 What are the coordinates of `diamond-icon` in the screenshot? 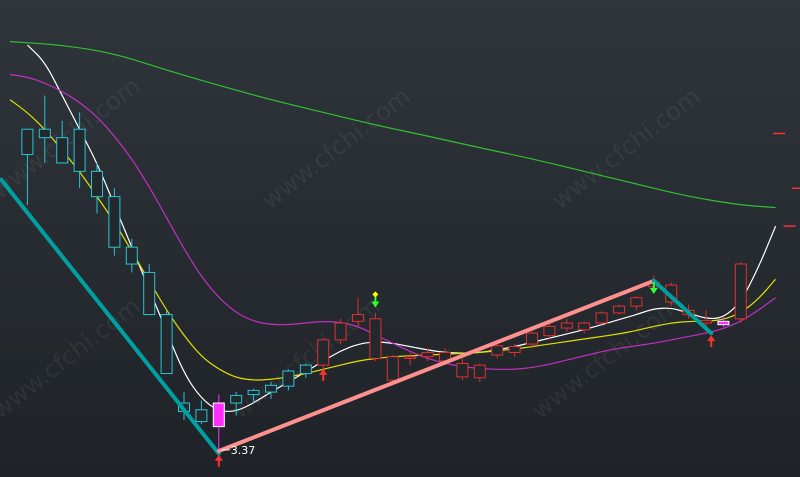 It's located at (375, 294).